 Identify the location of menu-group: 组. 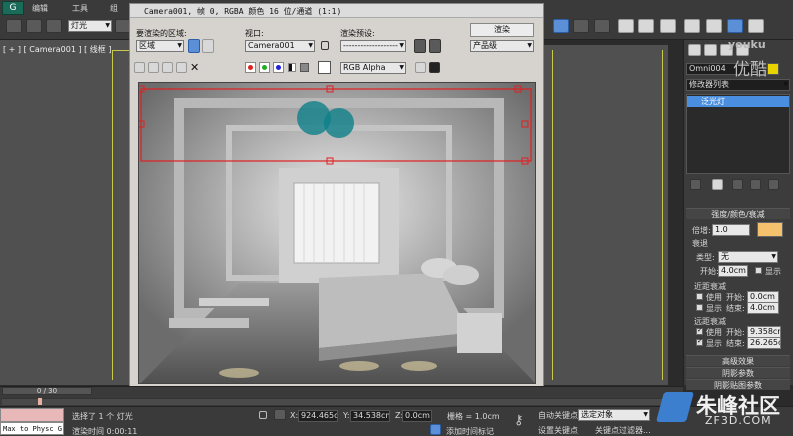
(114, 8).